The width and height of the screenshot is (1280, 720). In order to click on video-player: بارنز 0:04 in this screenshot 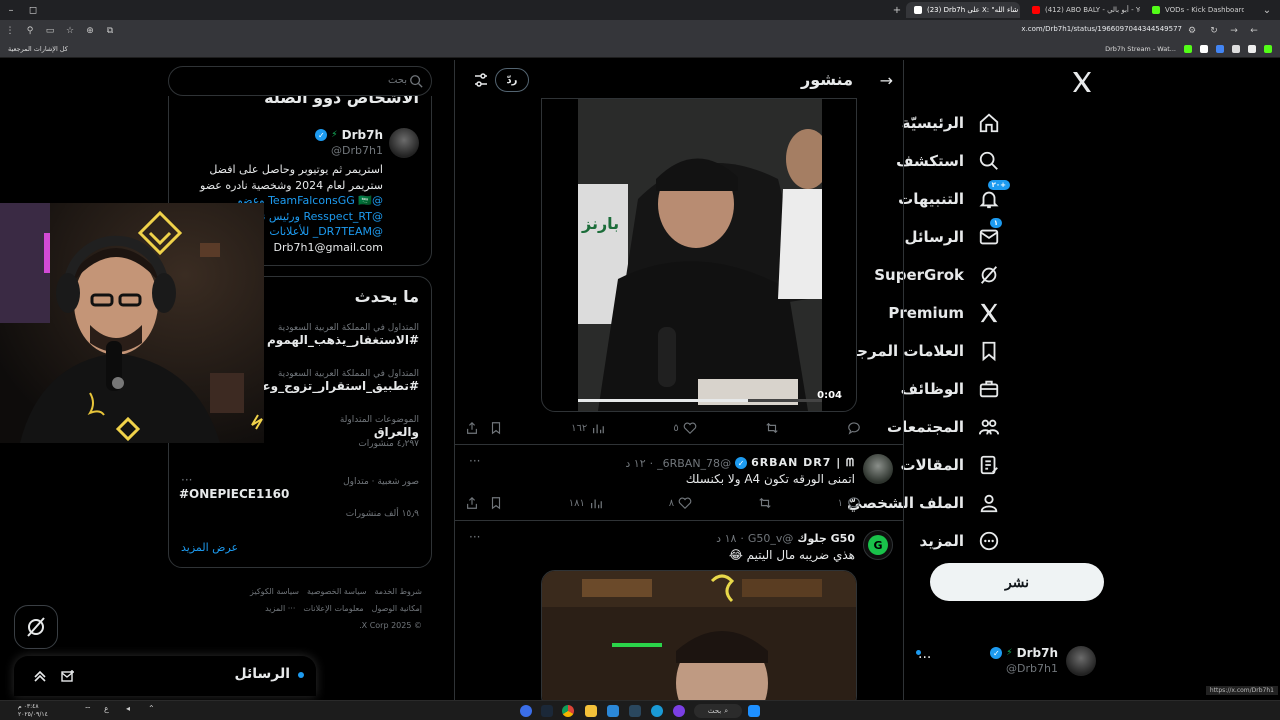, I will do `click(699, 255)`.